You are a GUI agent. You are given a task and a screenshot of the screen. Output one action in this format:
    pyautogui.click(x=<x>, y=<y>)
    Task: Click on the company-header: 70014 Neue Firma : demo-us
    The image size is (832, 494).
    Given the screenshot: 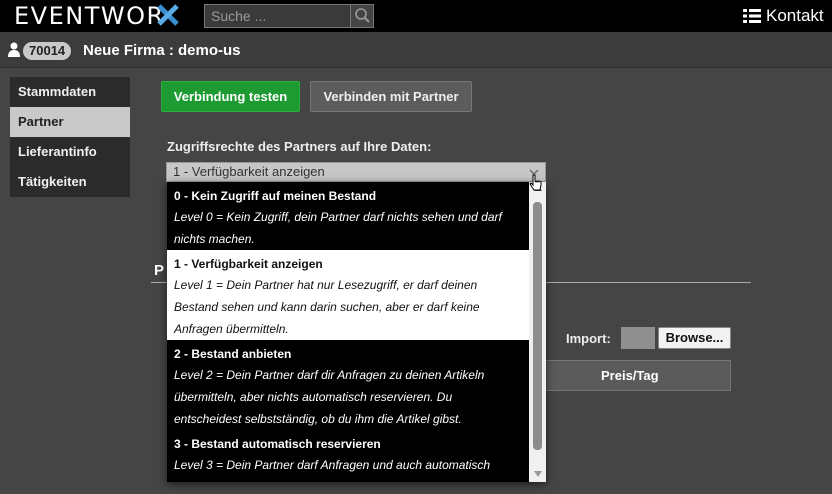 What is the action you would take?
    pyautogui.click(x=416, y=50)
    